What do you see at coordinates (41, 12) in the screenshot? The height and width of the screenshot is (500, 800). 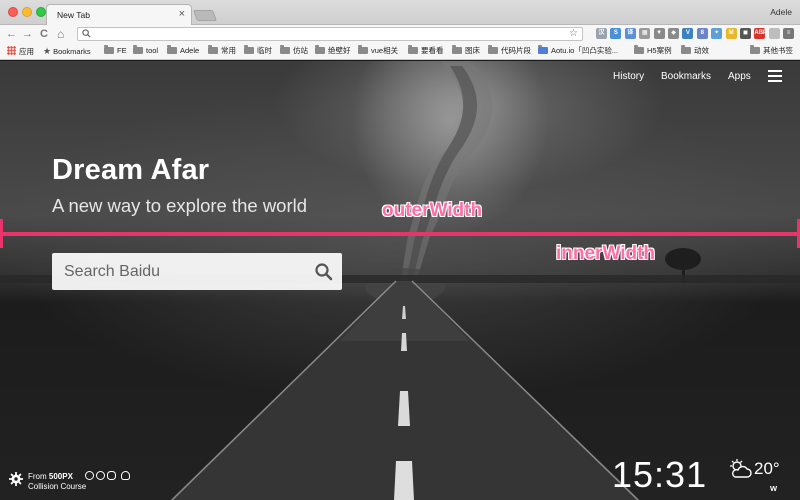 I see `maximize-window-button` at bounding box center [41, 12].